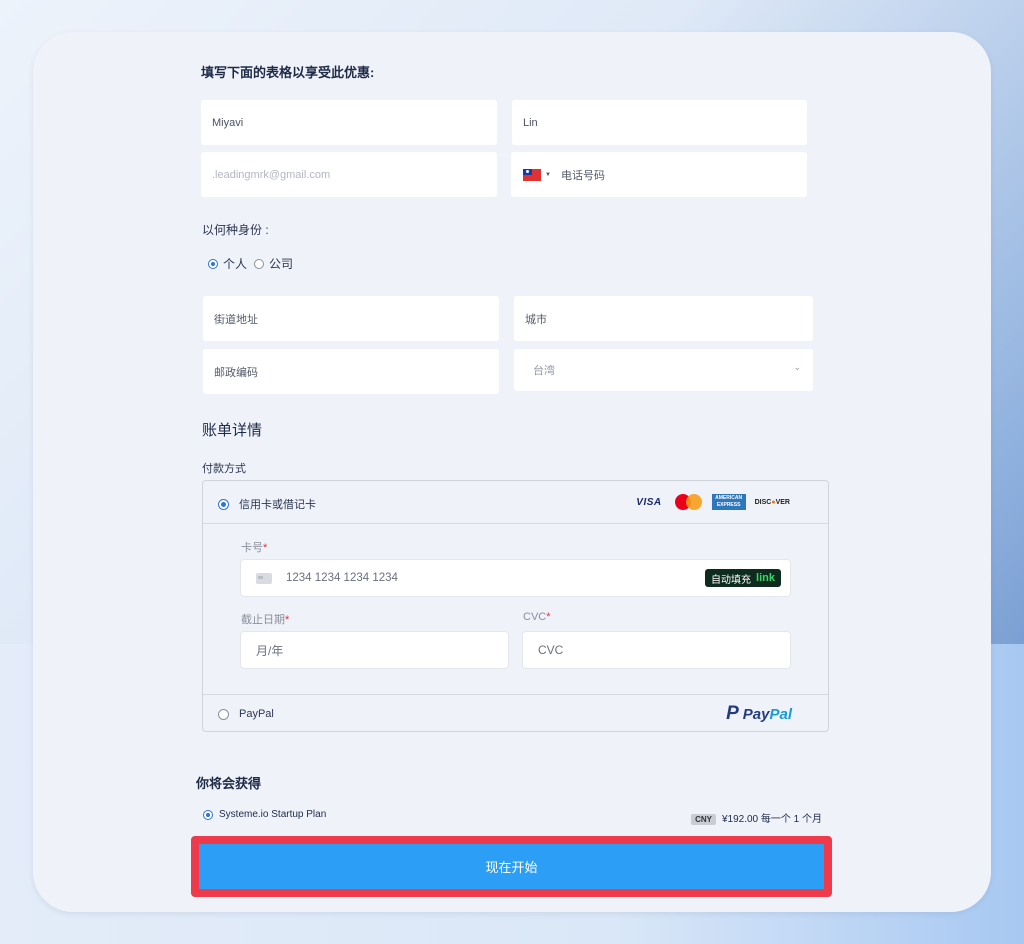  What do you see at coordinates (797, 367) in the screenshot?
I see `chevron-down-icon: ⌄` at bounding box center [797, 367].